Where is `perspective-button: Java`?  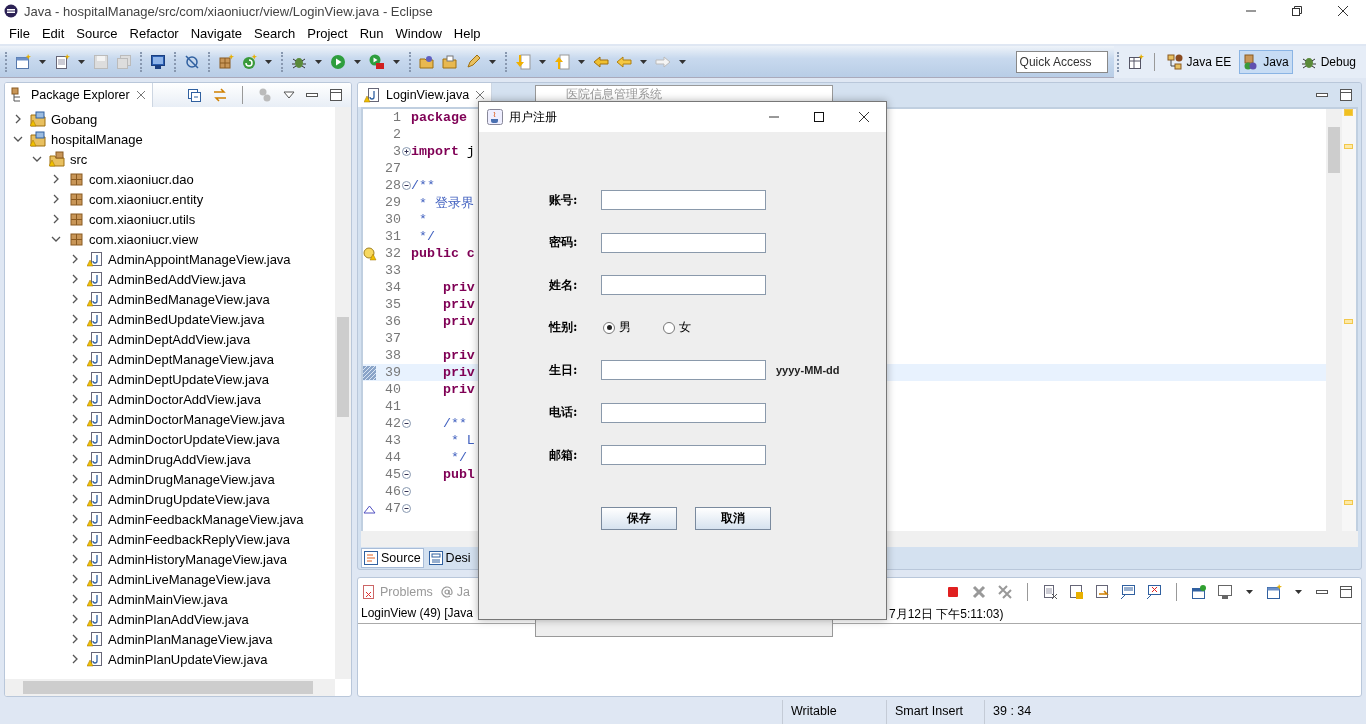
perspective-button: Java is located at coordinates (1266, 61).